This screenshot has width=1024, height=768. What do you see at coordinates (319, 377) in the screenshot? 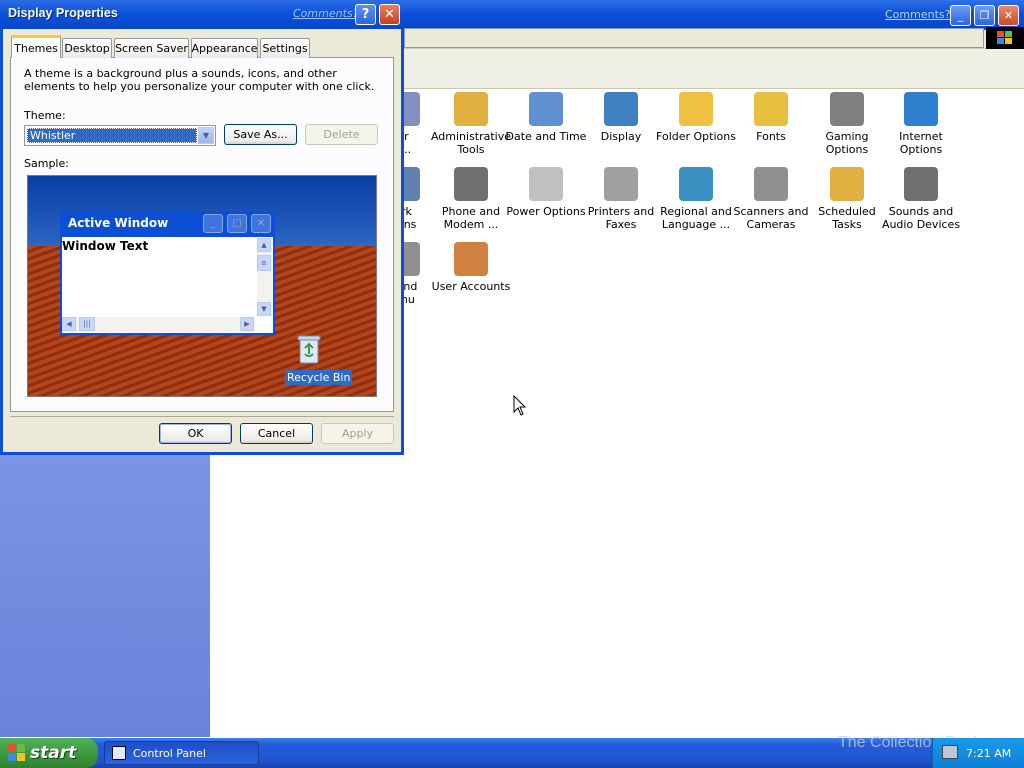
I see `recycle-bin-label: Recycle Bin` at bounding box center [319, 377].